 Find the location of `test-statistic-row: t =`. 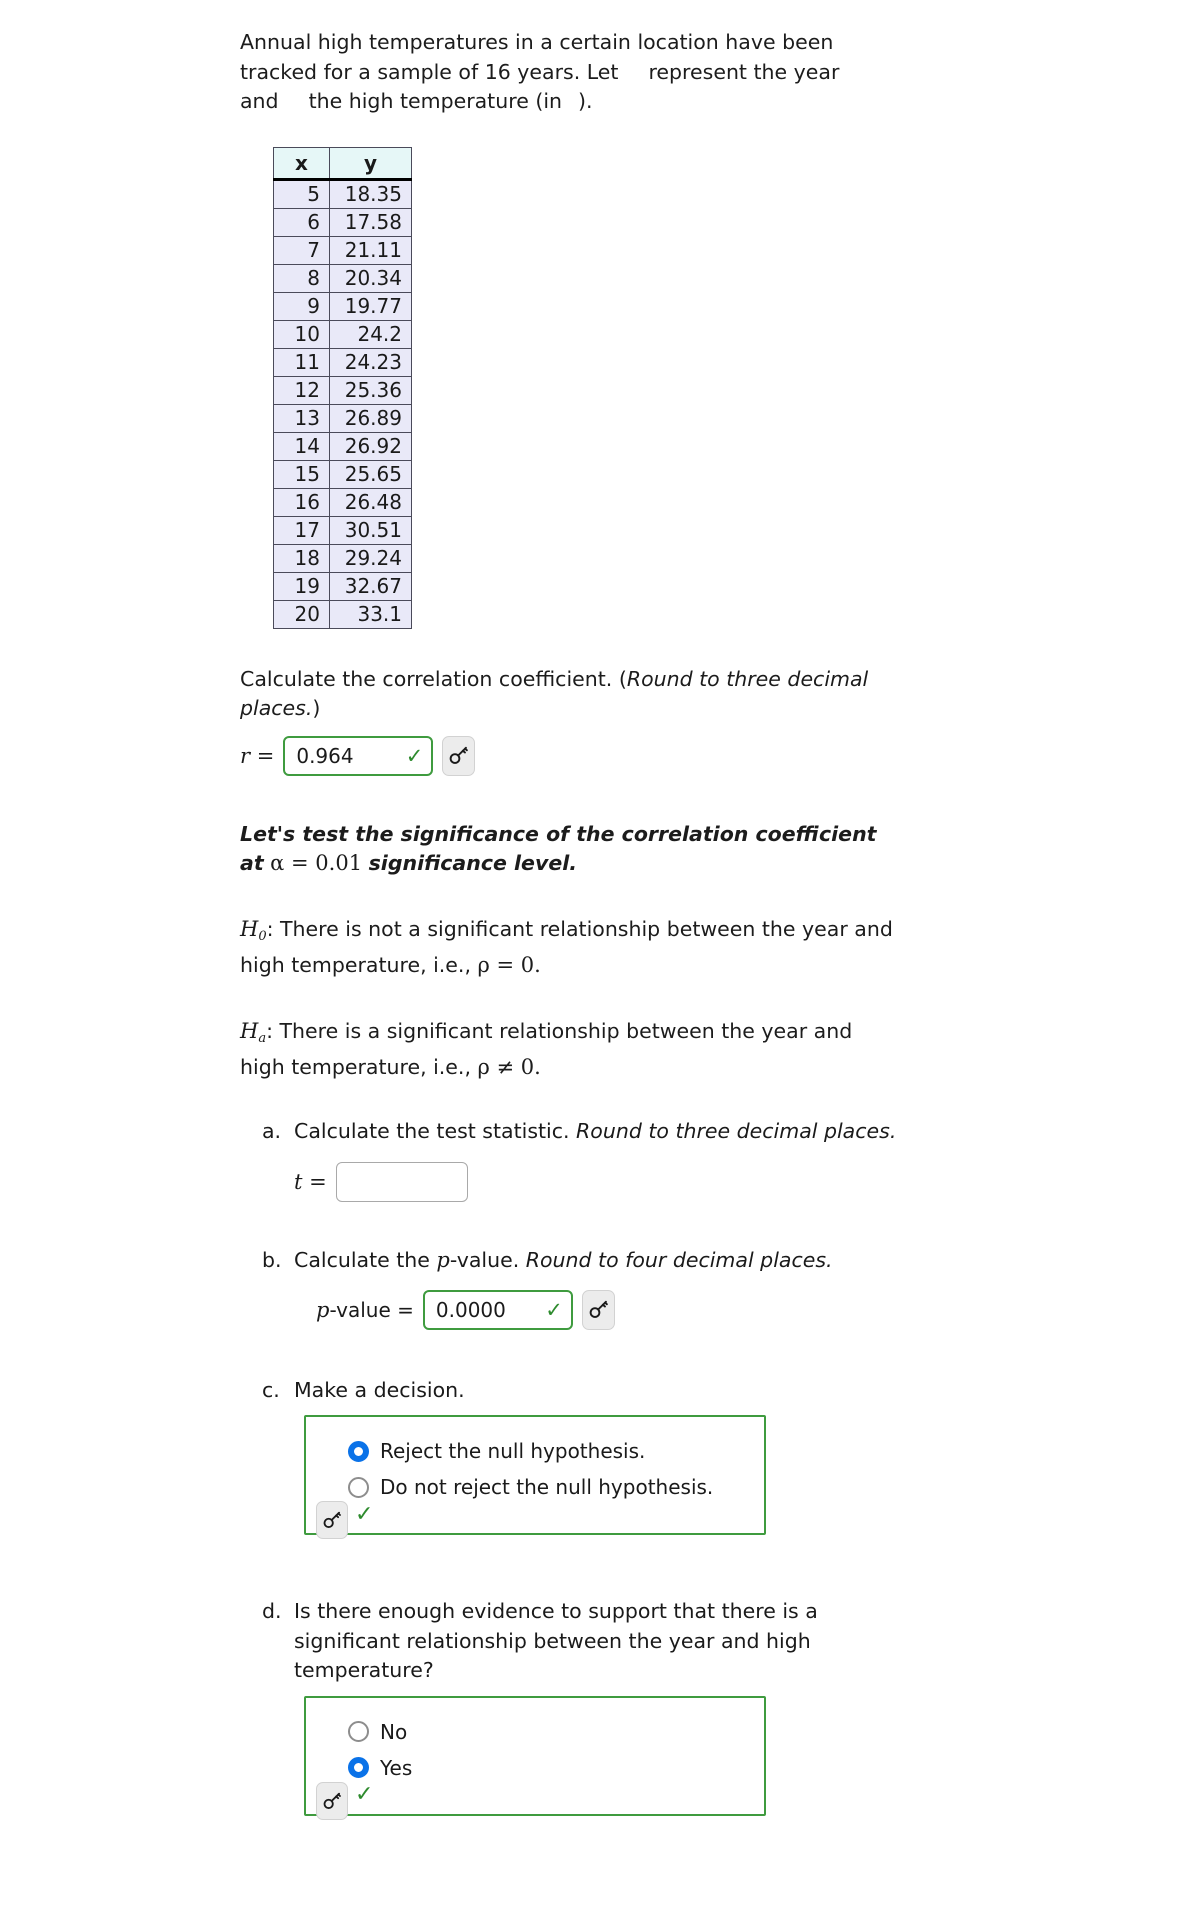

test-statistic-row: t = is located at coordinates (597, 1182).